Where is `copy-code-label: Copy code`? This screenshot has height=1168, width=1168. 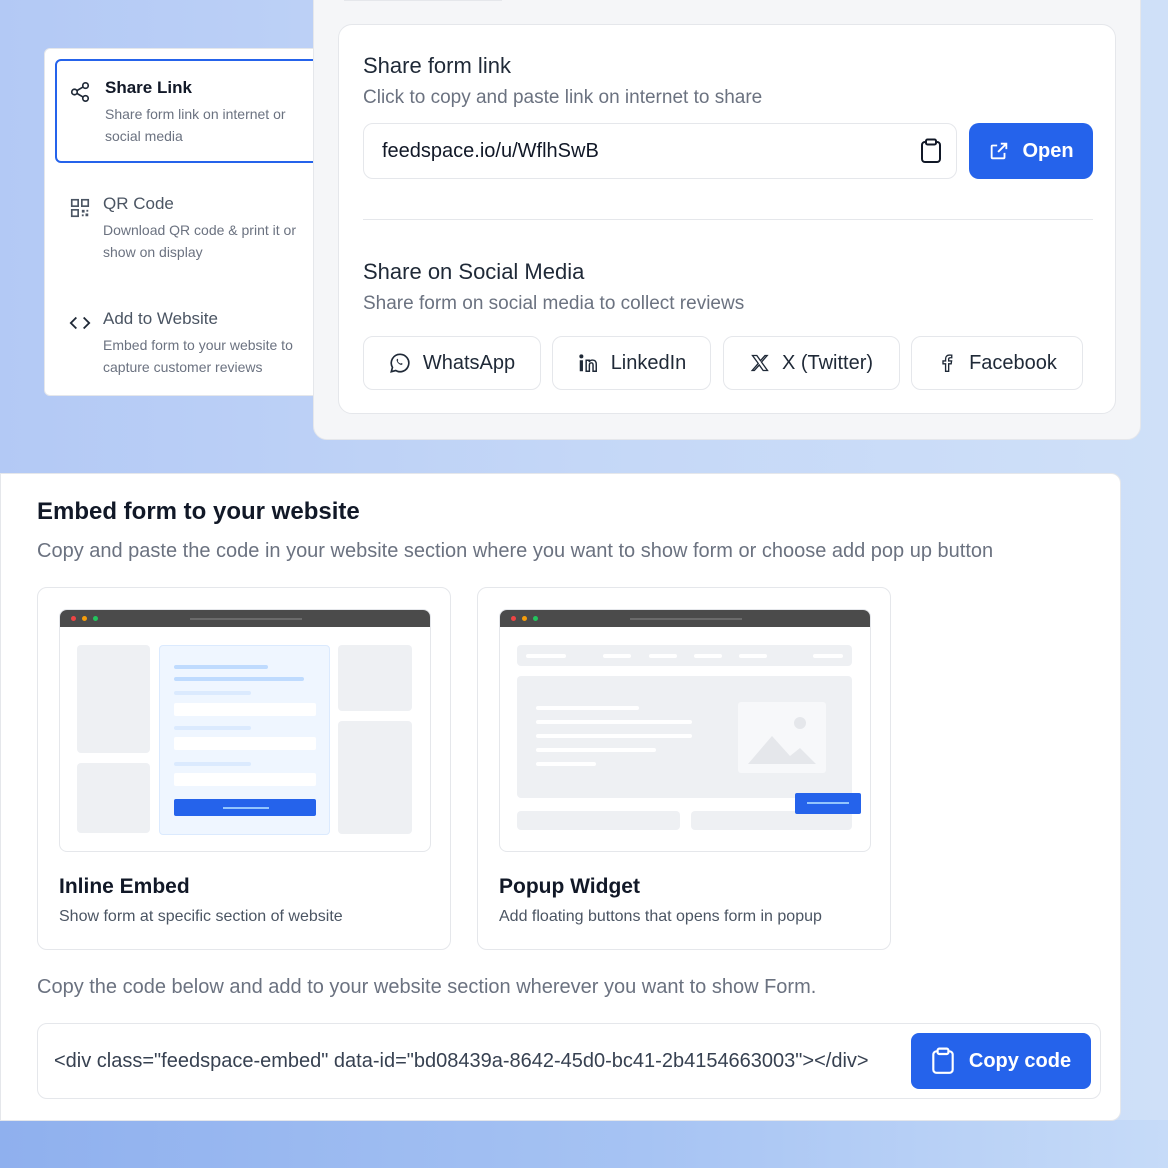 copy-code-label: Copy code is located at coordinates (1020, 1060).